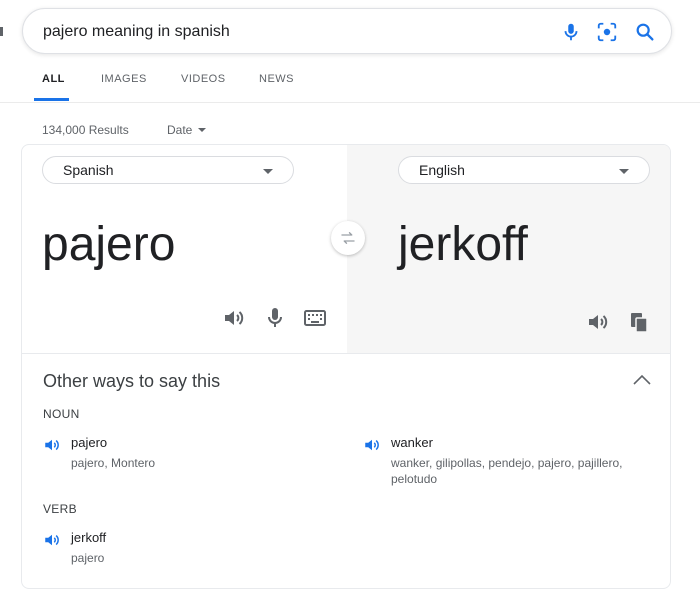  I want to click on list-item: jerkoff pajero, so click(193, 548).